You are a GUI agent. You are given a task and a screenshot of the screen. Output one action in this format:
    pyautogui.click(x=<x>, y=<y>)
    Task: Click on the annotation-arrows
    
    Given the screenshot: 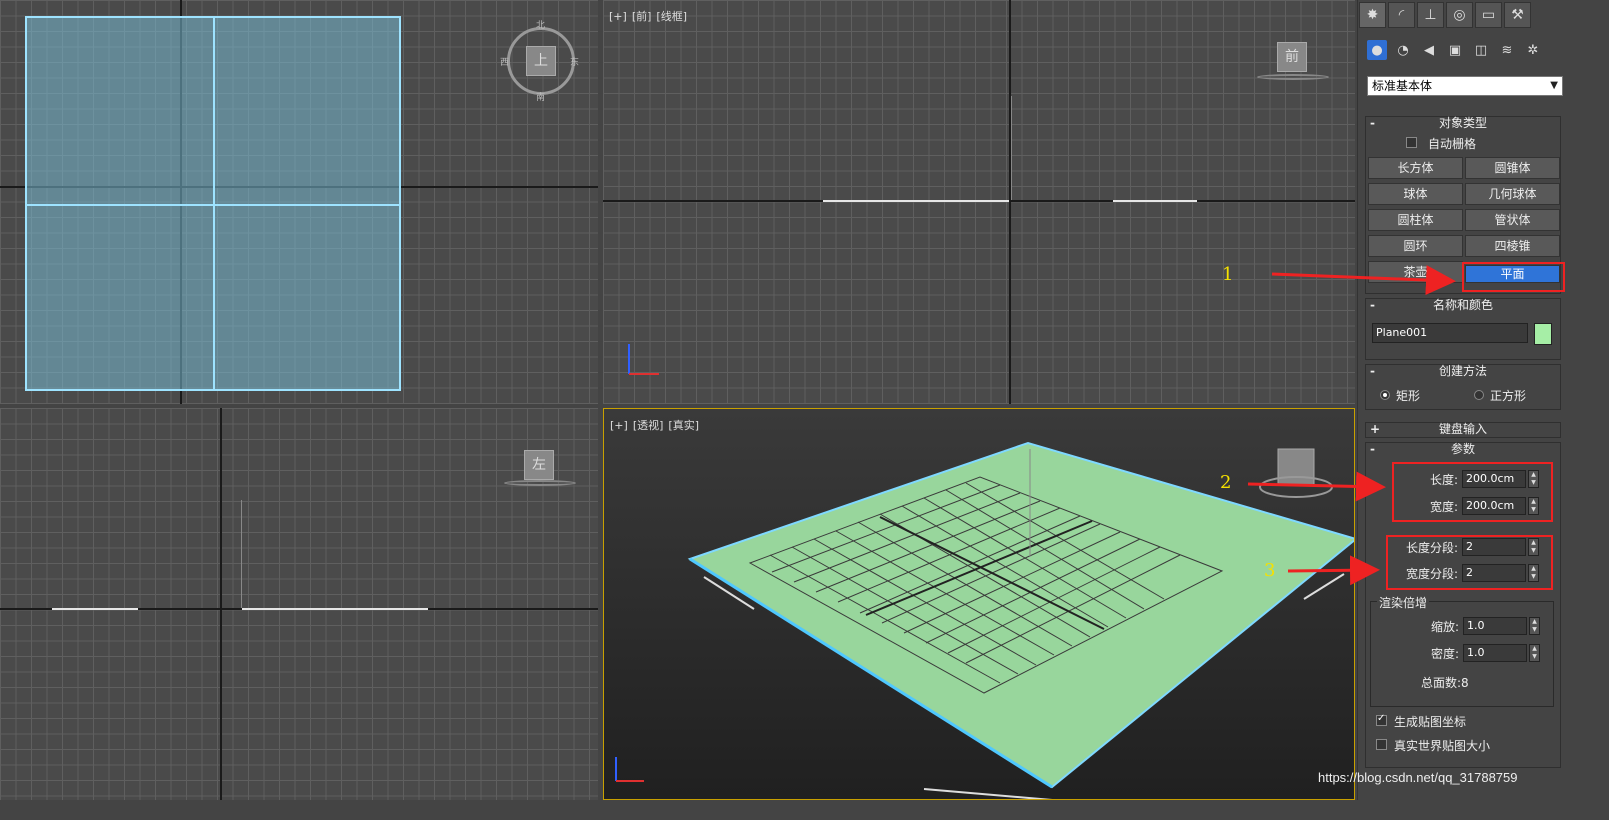 What is the action you would take?
    pyautogui.click(x=1351, y=425)
    